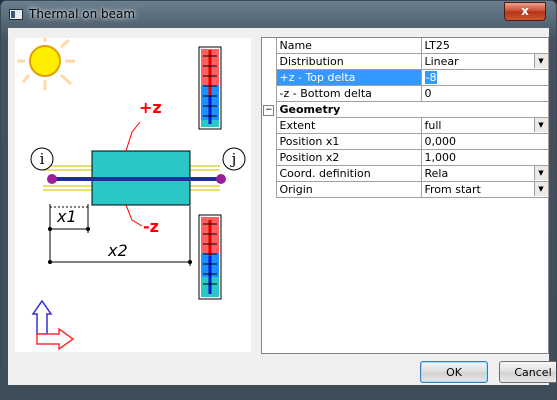  I want to click on property-row-extent: Extent full ▼, so click(405, 125).